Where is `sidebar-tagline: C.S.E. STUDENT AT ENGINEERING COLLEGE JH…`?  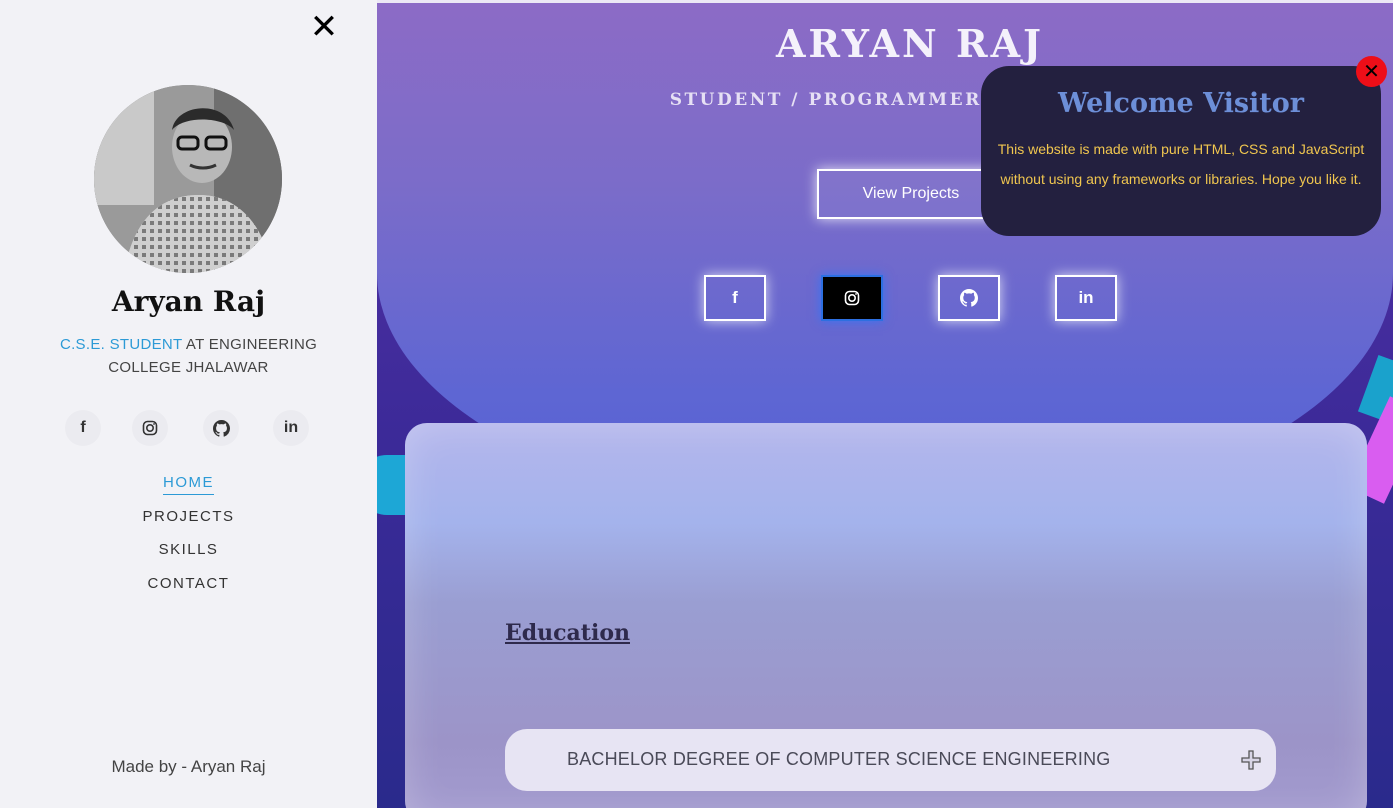 sidebar-tagline: C.S.E. STUDENT AT ENGINEERING COLLEGE JH… is located at coordinates (188, 356).